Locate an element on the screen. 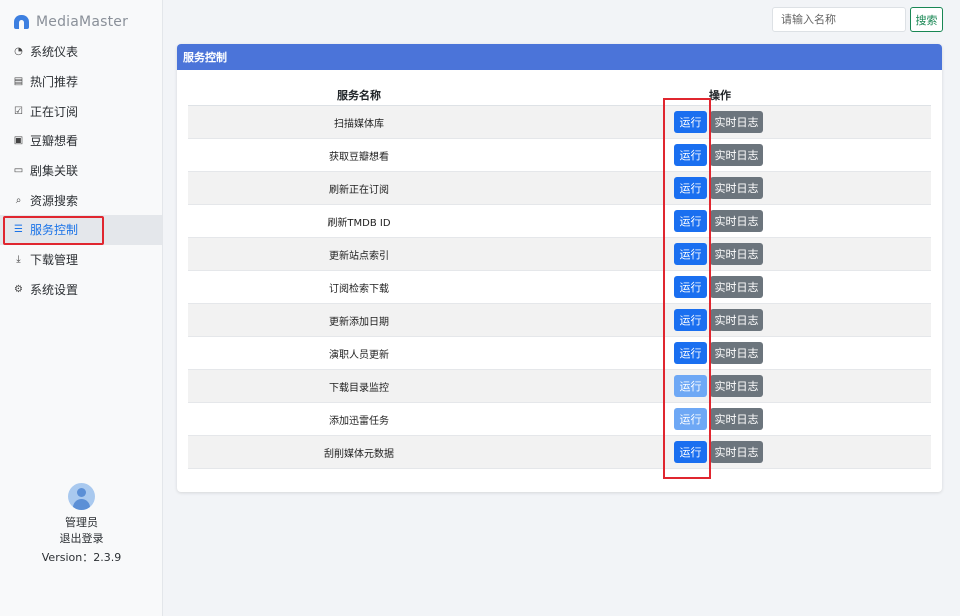  search-button: 搜索 is located at coordinates (926, 19).